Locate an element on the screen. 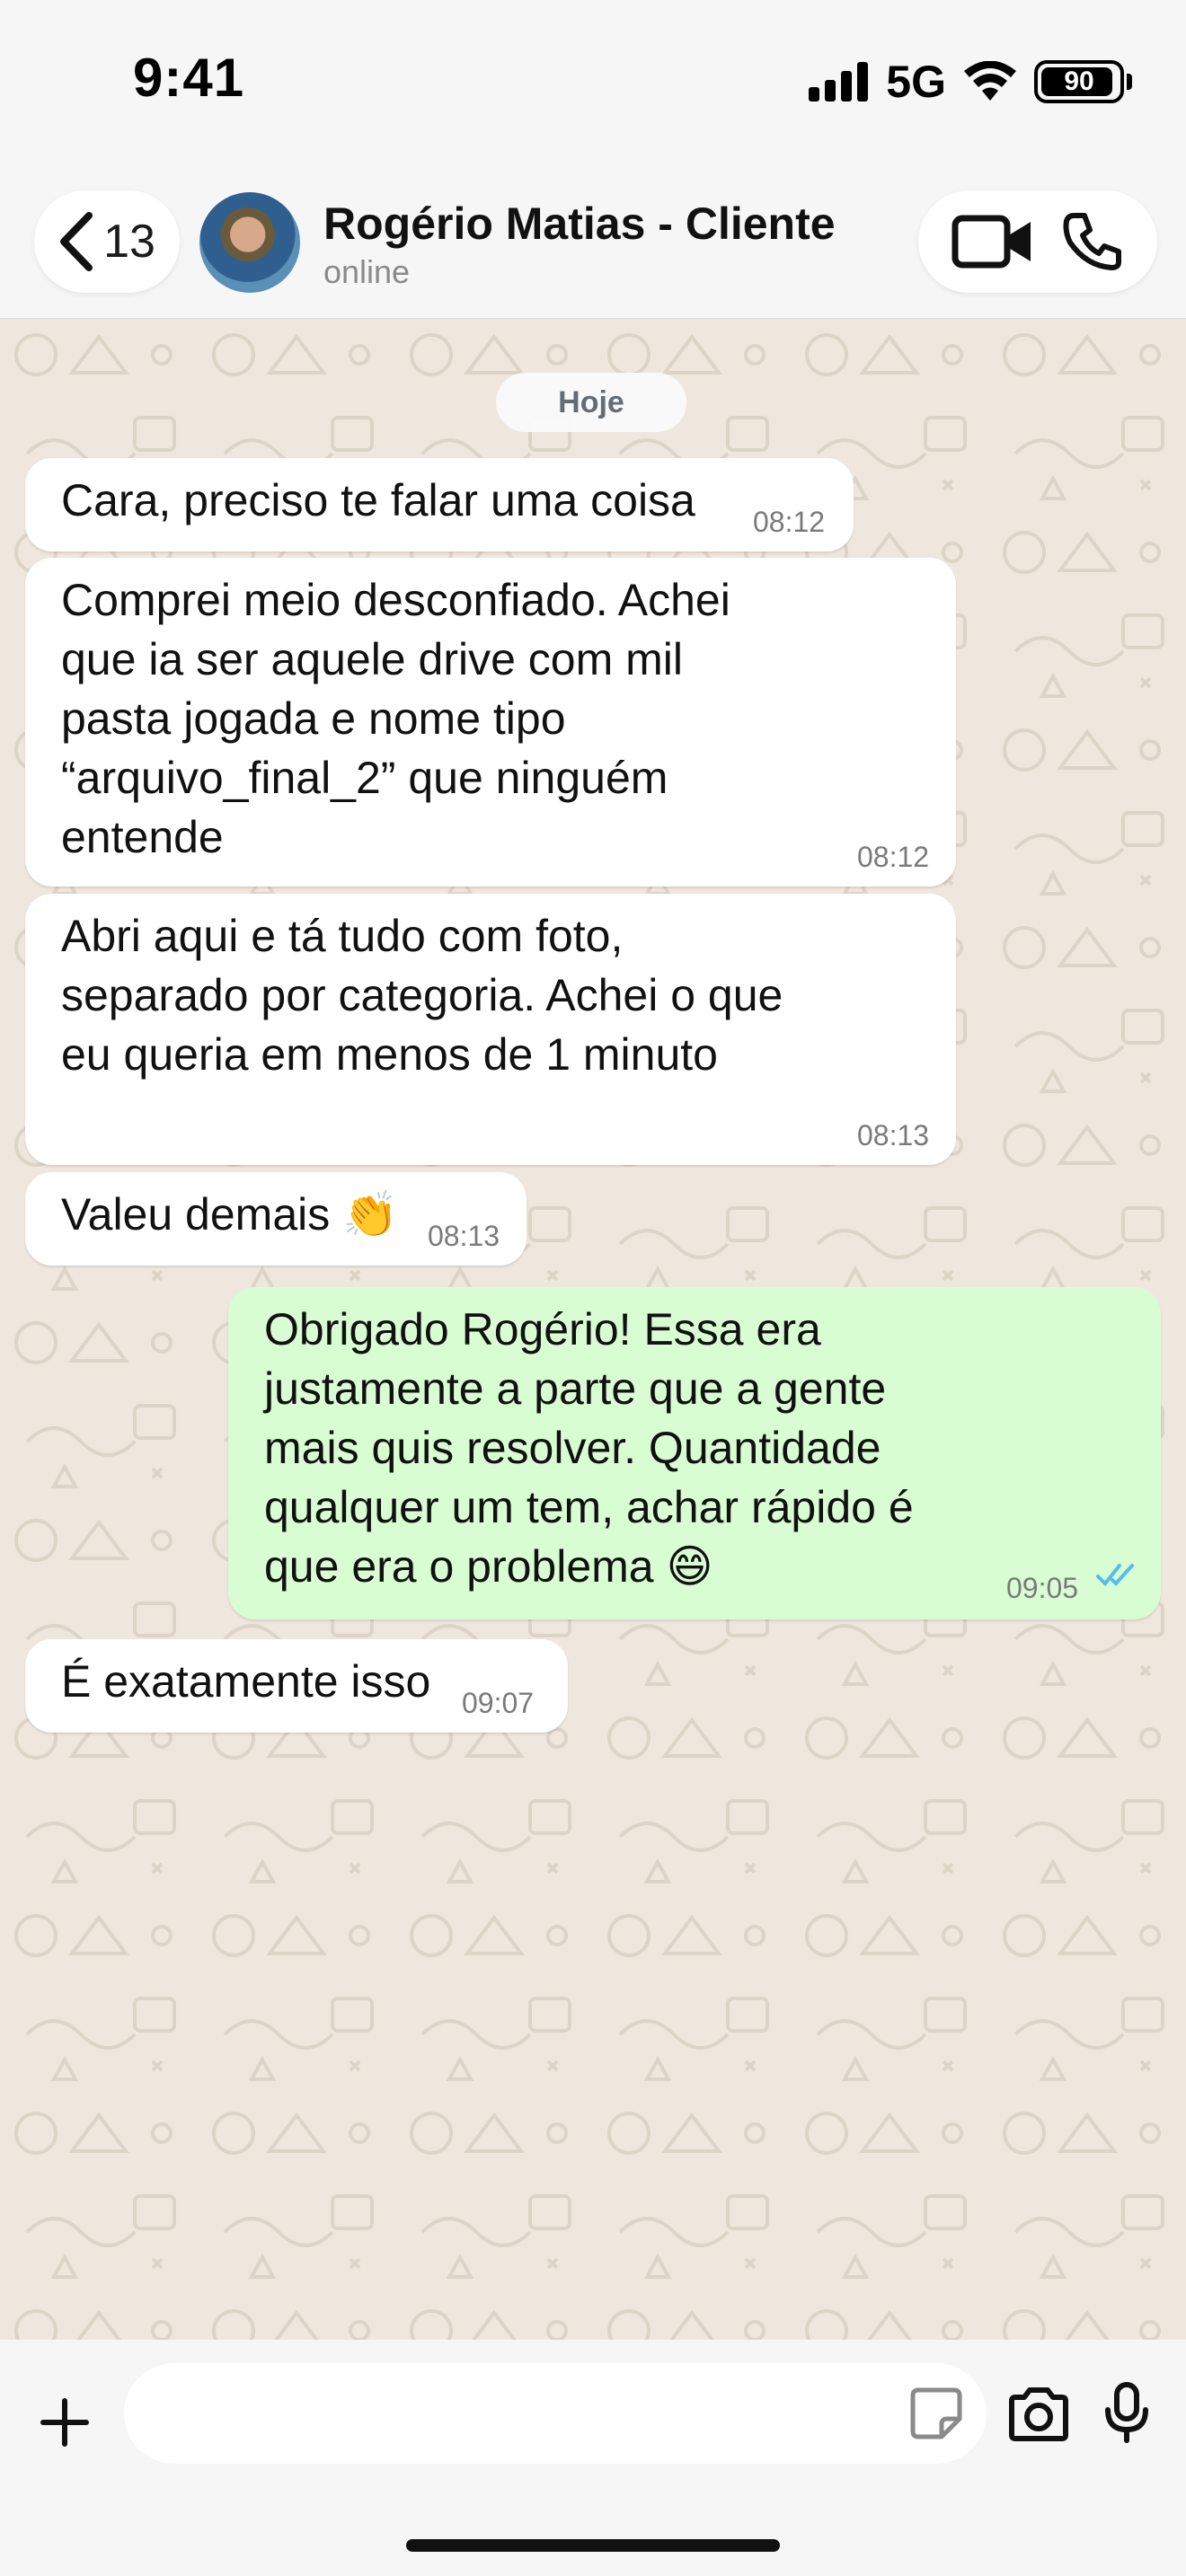  message-text: Valeu demais 👏 is located at coordinates (230, 1214).